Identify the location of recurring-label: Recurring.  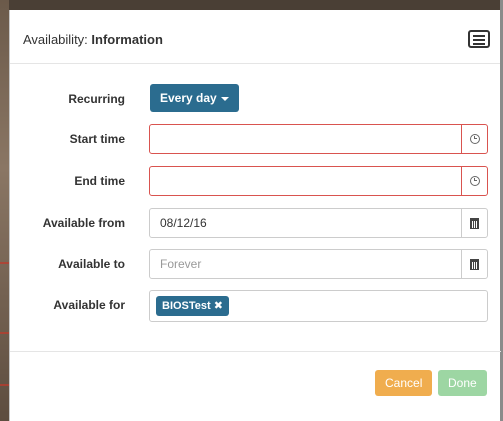
(96, 99).